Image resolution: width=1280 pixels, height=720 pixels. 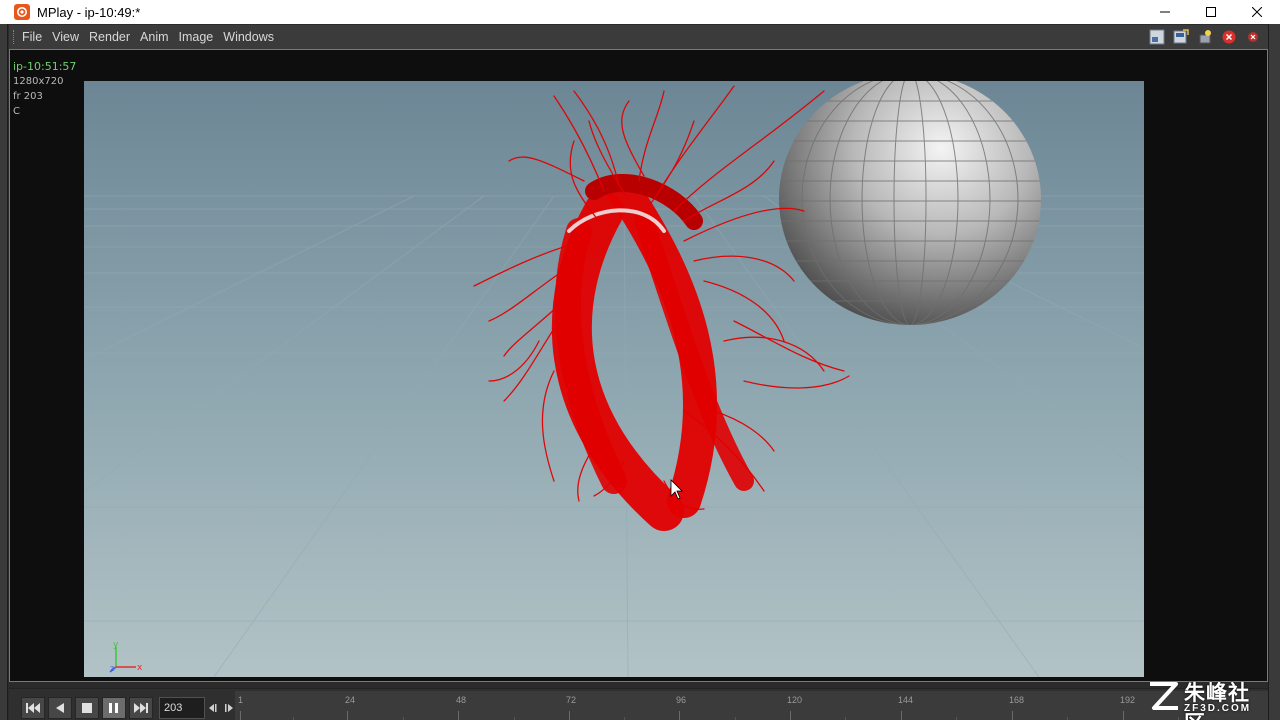 I want to click on tick-label: 48, so click(x=461, y=700).